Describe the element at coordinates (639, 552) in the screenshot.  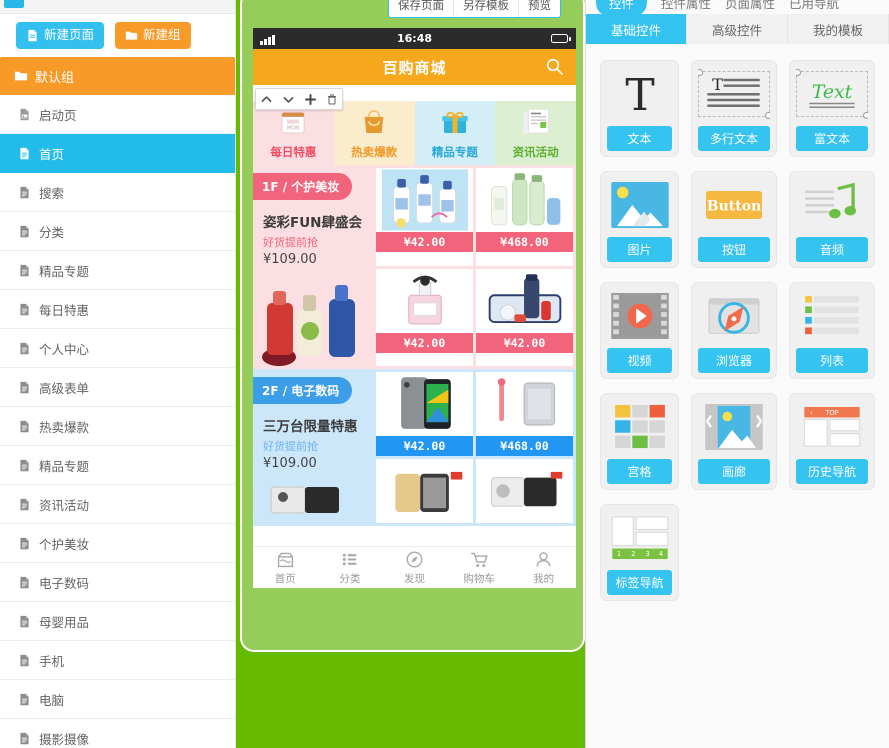
I see `widget-tab-nav: 1 2 3 4 标签导航` at that location.